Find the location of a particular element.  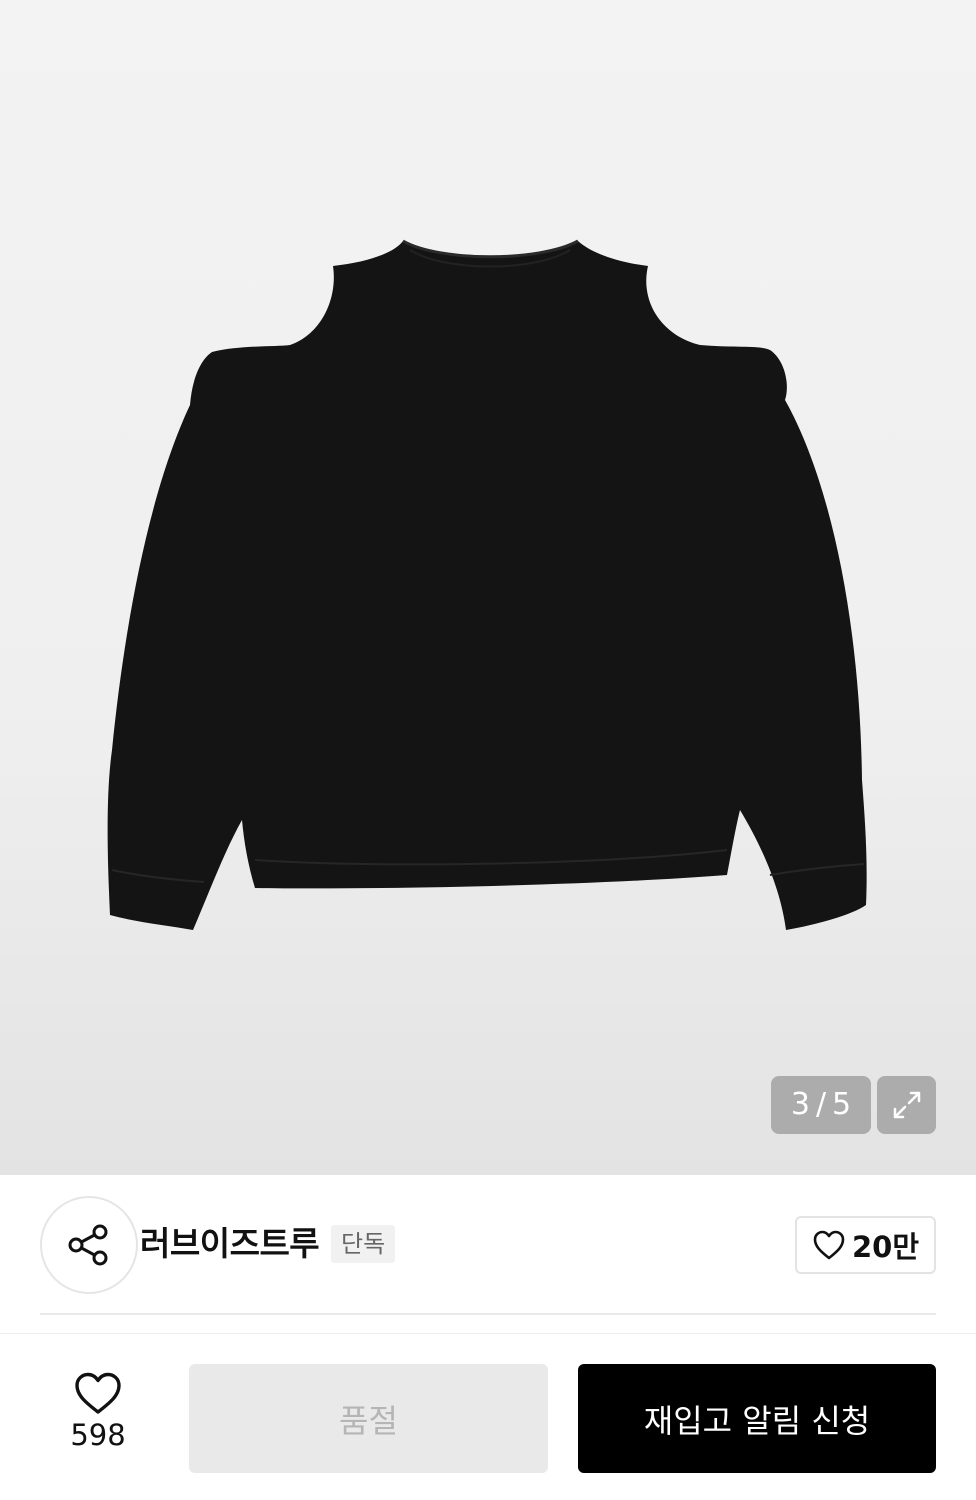

wish-button: 598 is located at coordinates (98, 1420).